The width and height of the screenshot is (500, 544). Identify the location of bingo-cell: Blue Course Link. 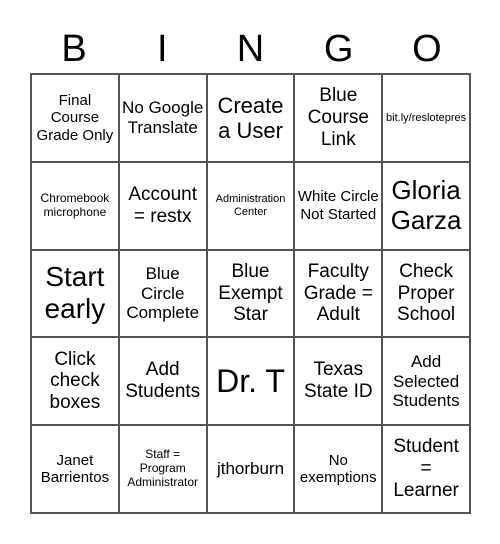
(338, 118).